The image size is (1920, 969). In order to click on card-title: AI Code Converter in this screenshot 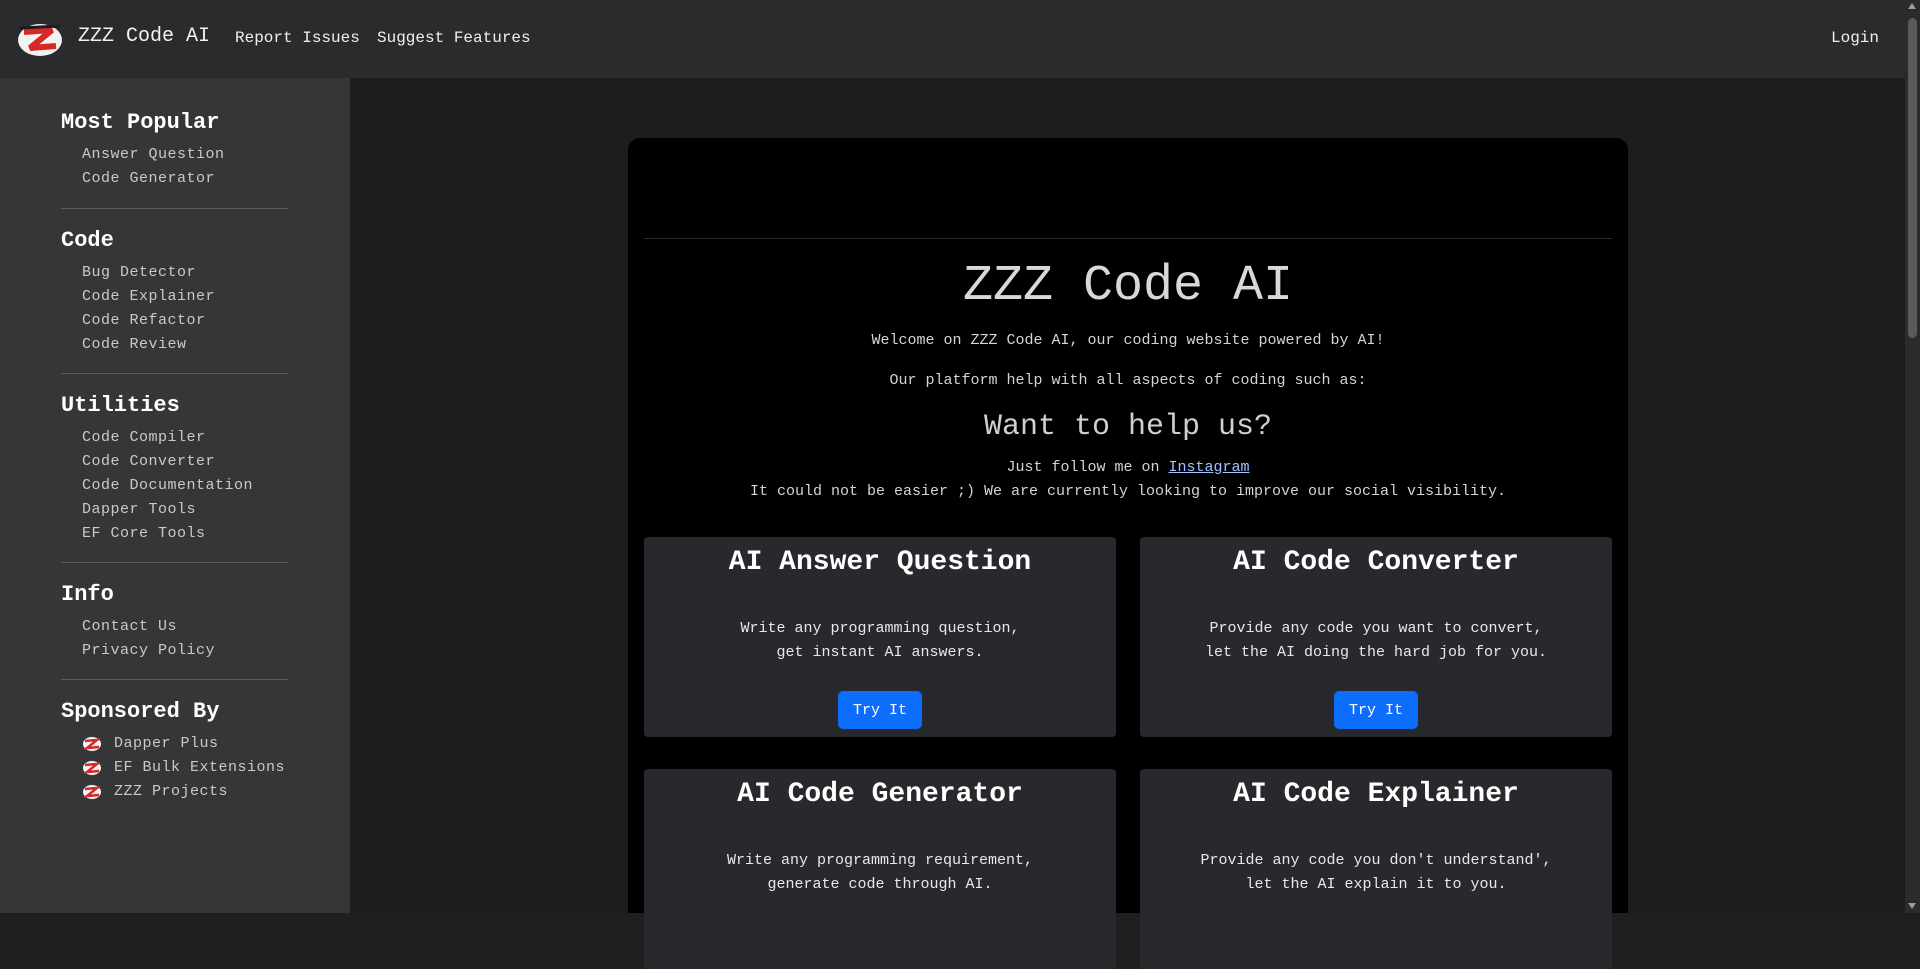, I will do `click(1376, 562)`.